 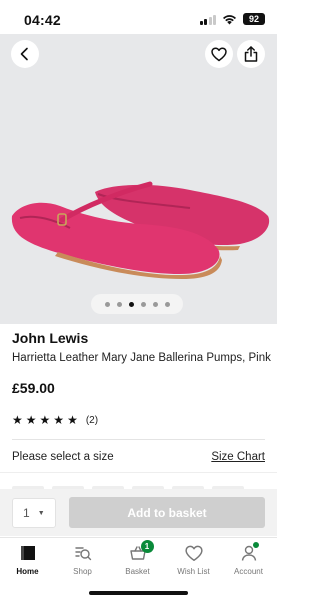 I want to click on tab-wish-list: Wish List, so click(x=193, y=562).